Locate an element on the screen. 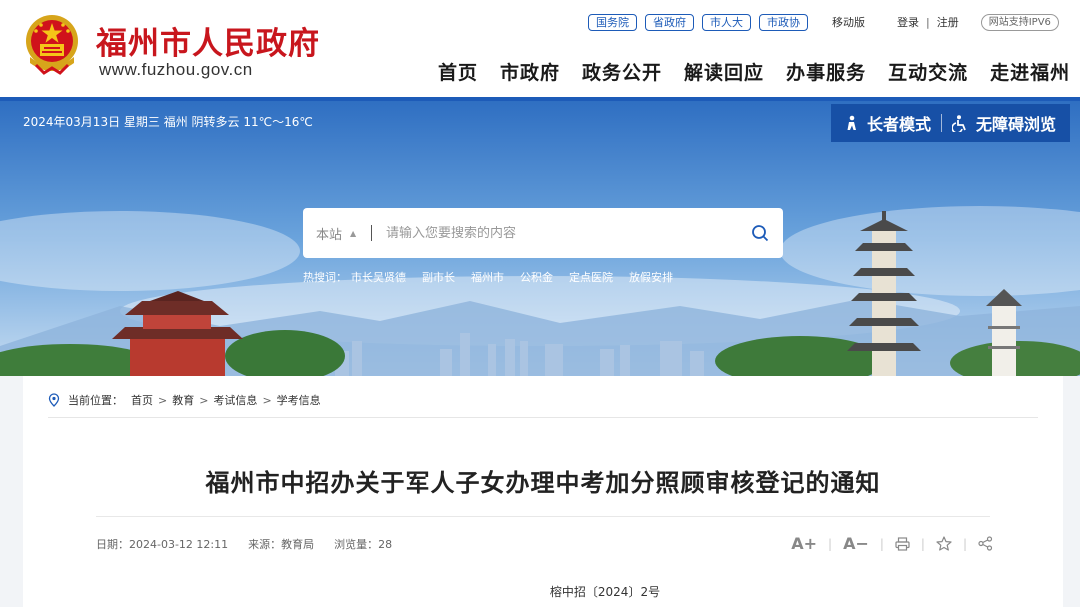 Image resolution: width=1080 pixels, height=607 pixels. site-name: 福州市人民政府 is located at coordinates (208, 40).